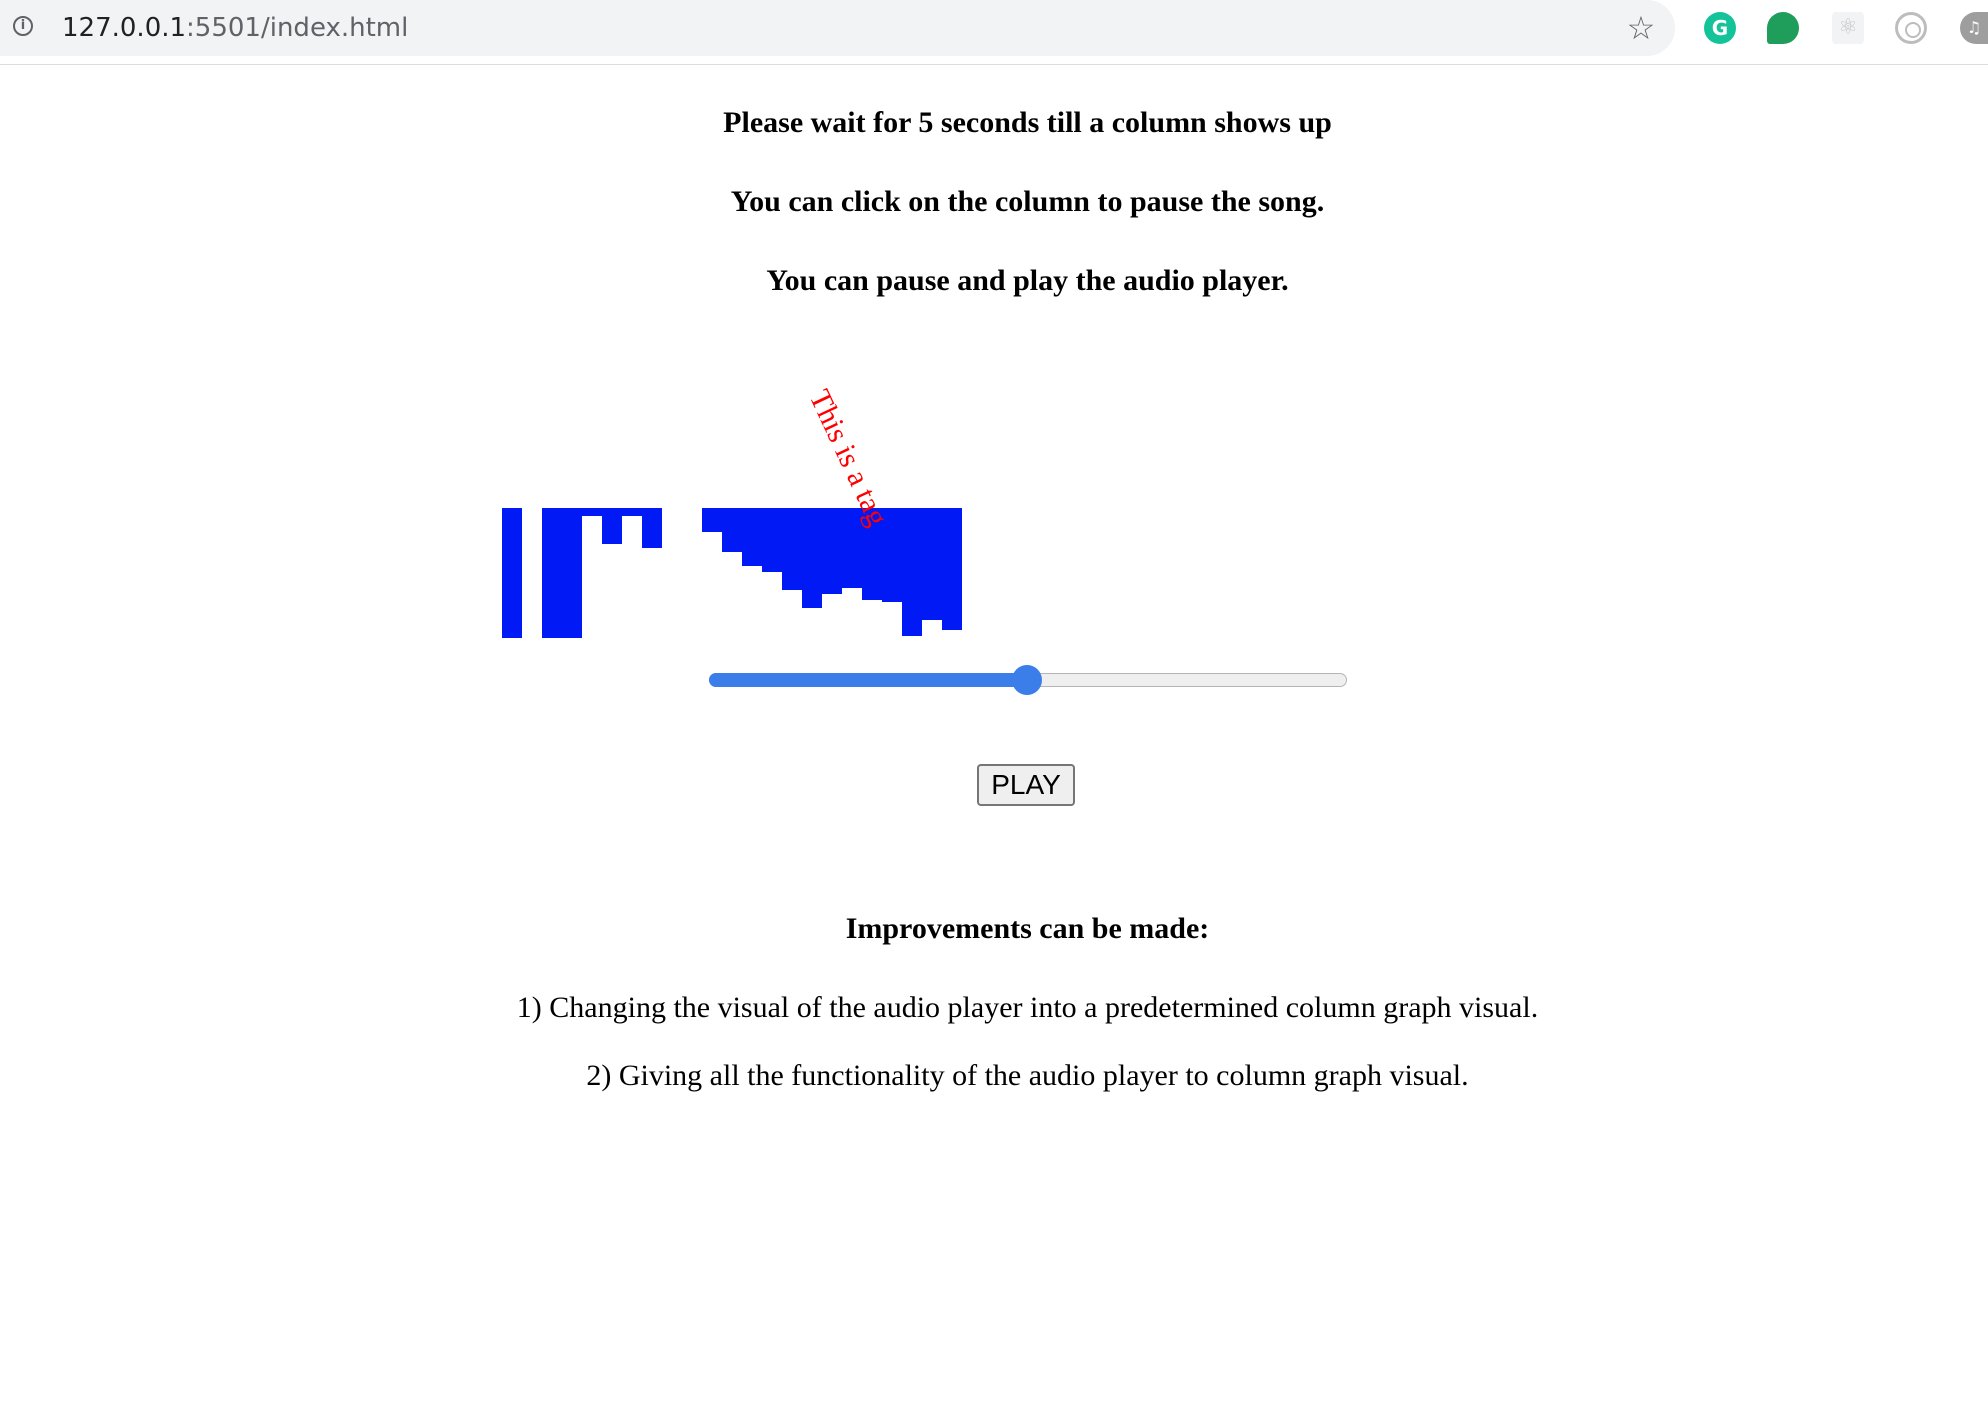 Image resolution: width=1988 pixels, height=1408 pixels. What do you see at coordinates (297, 28) in the screenshot?
I see `url-path: :5501/index.html` at bounding box center [297, 28].